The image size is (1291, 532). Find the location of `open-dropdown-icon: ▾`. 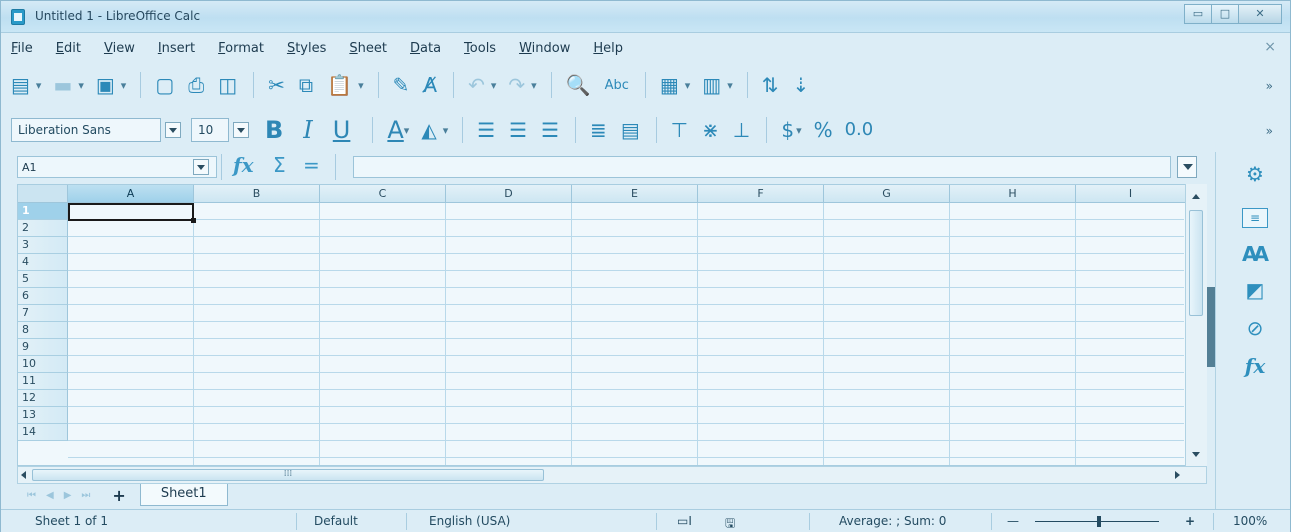

open-dropdown-icon: ▾ is located at coordinates (81, 85).